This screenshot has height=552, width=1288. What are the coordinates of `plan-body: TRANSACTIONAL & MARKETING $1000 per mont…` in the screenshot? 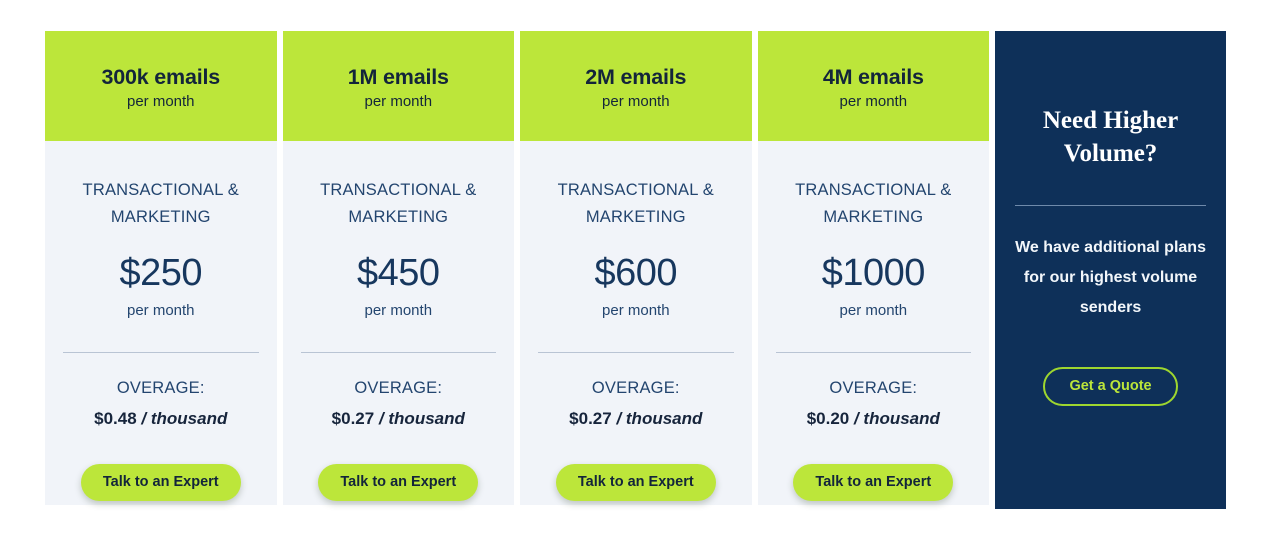 It's located at (874, 323).